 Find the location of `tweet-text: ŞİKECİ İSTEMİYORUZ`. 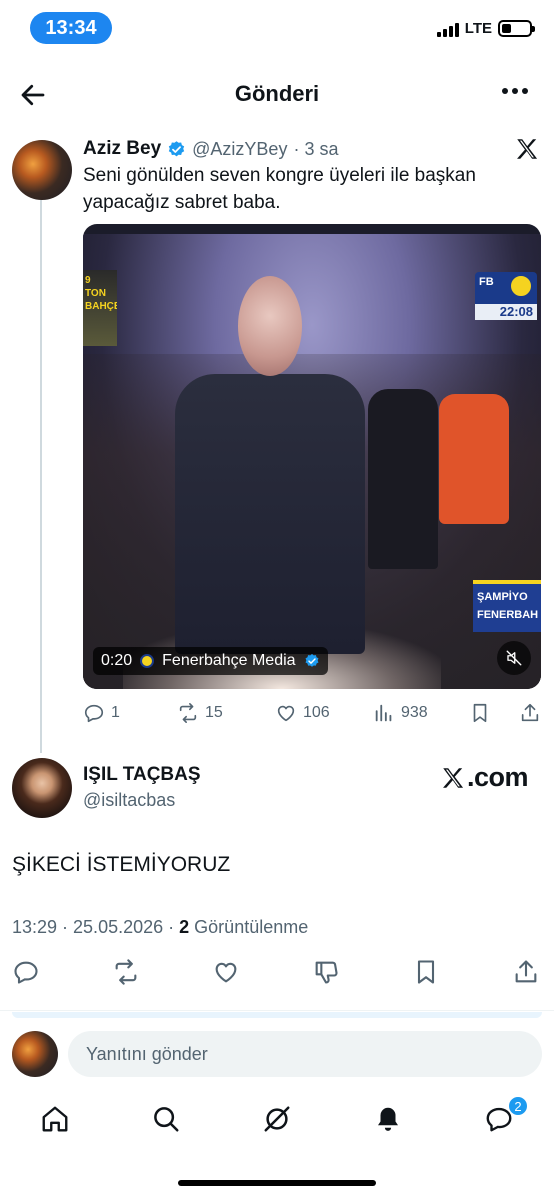

tweet-text: ŞİKECİ İSTEMİYORUZ is located at coordinates (121, 864).